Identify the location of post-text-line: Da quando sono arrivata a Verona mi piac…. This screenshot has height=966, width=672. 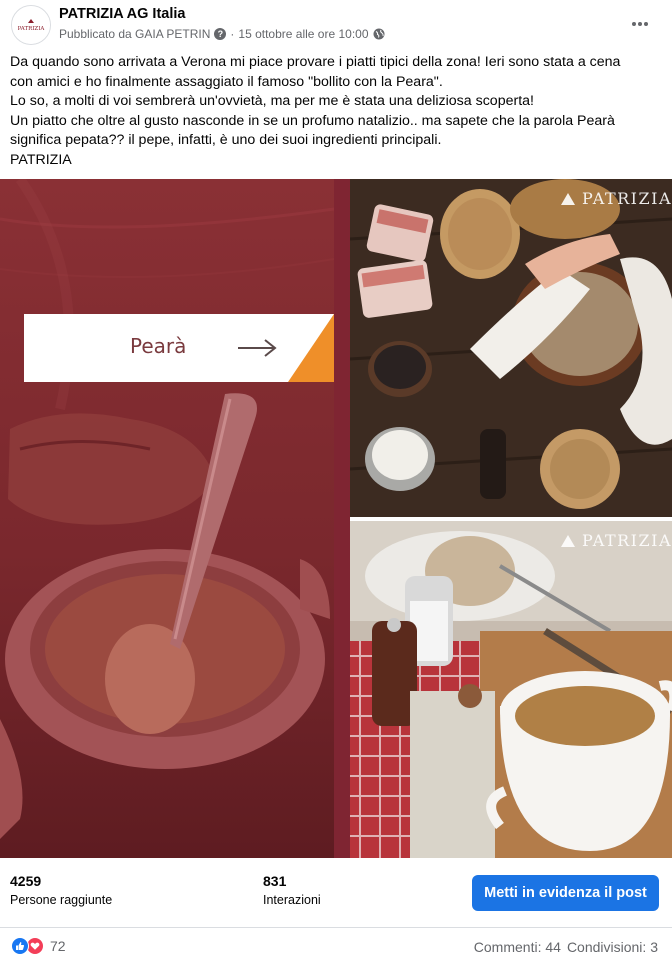
(315, 62).